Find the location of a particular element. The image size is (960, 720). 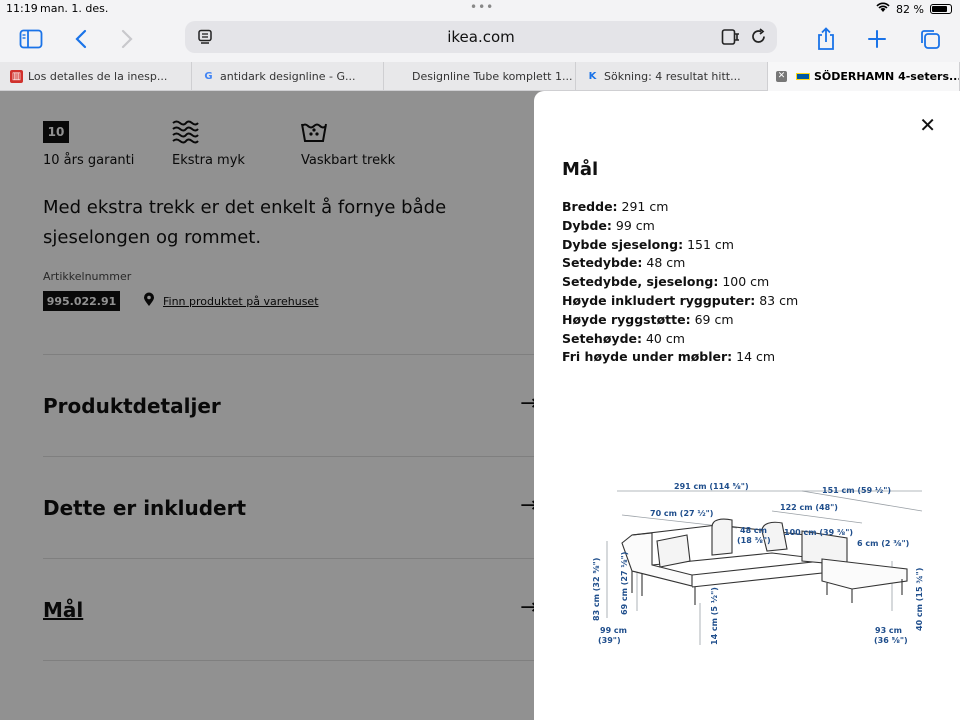

diagram-label: 93 cm is located at coordinates (888, 630).